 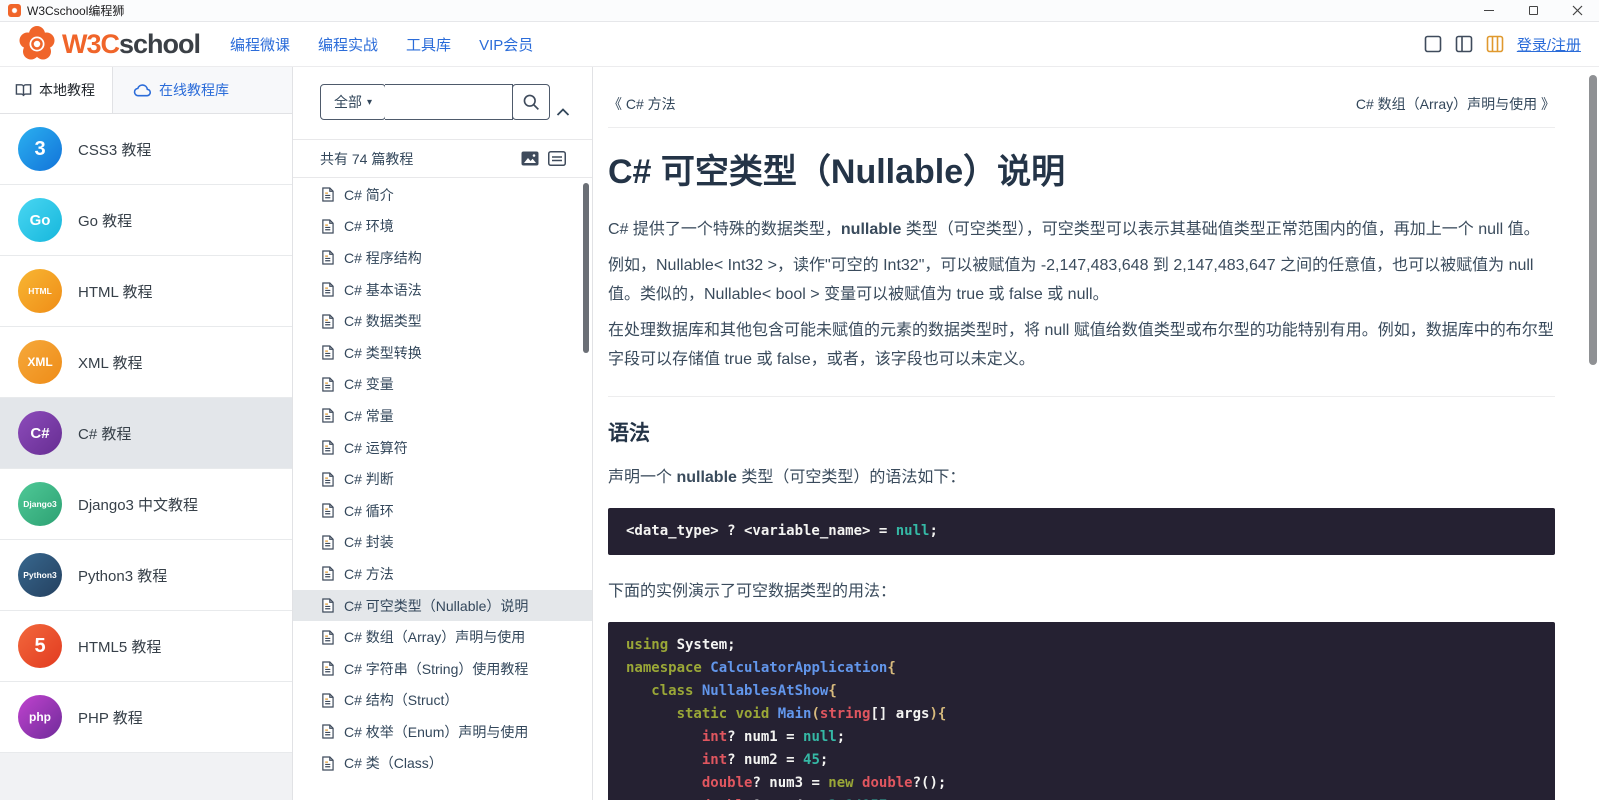 I want to click on layout-three-column-icon, so click(x=1495, y=44).